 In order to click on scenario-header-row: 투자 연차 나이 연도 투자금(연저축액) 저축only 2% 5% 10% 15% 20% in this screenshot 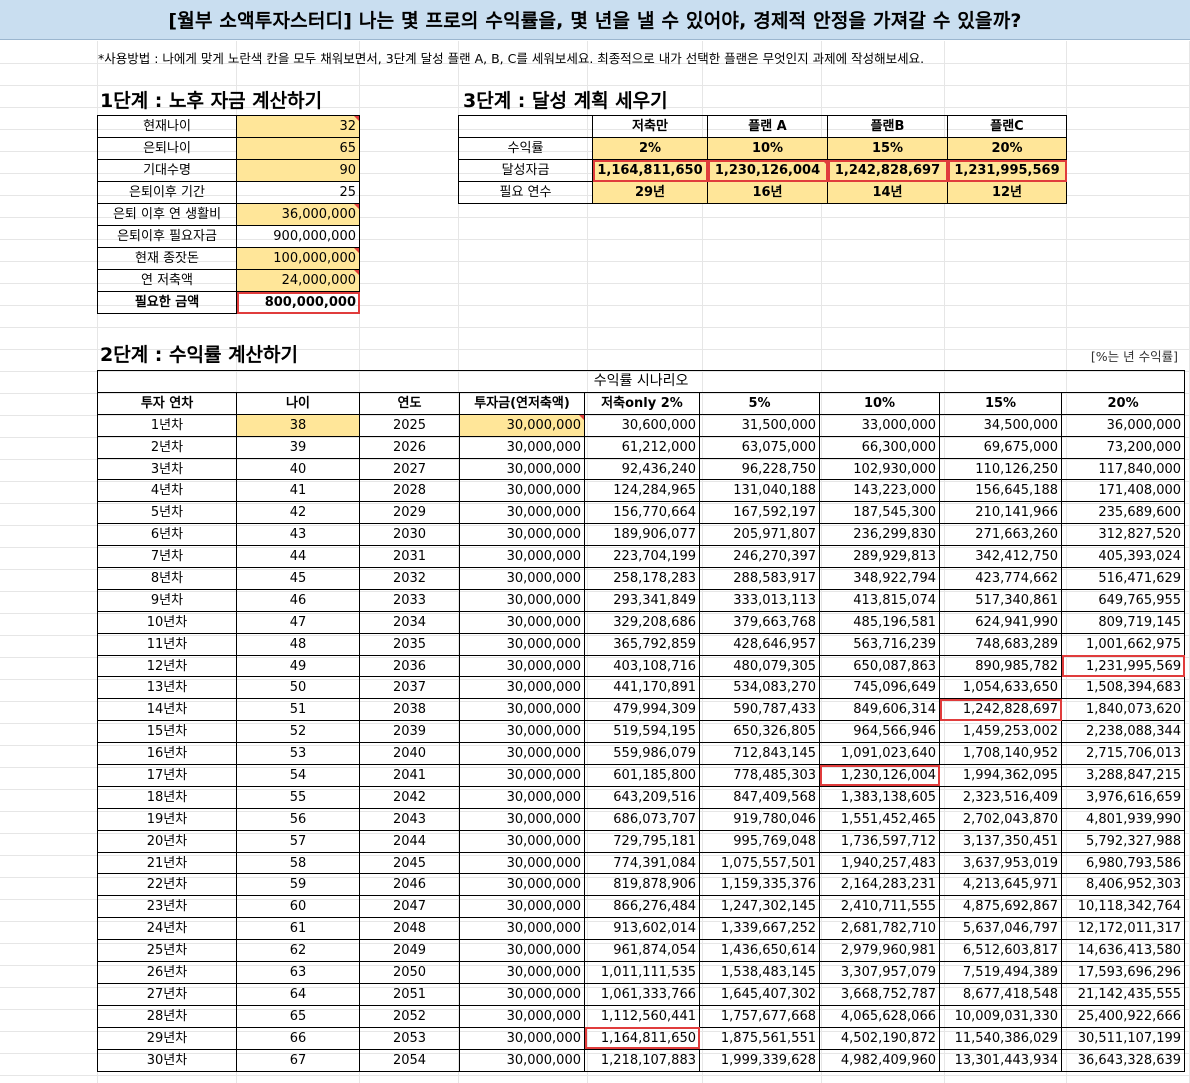, I will do `click(641, 403)`.